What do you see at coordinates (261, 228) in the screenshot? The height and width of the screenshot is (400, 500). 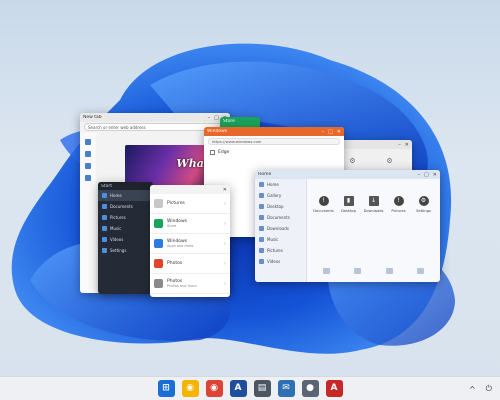 I see `download-icon` at bounding box center [261, 228].